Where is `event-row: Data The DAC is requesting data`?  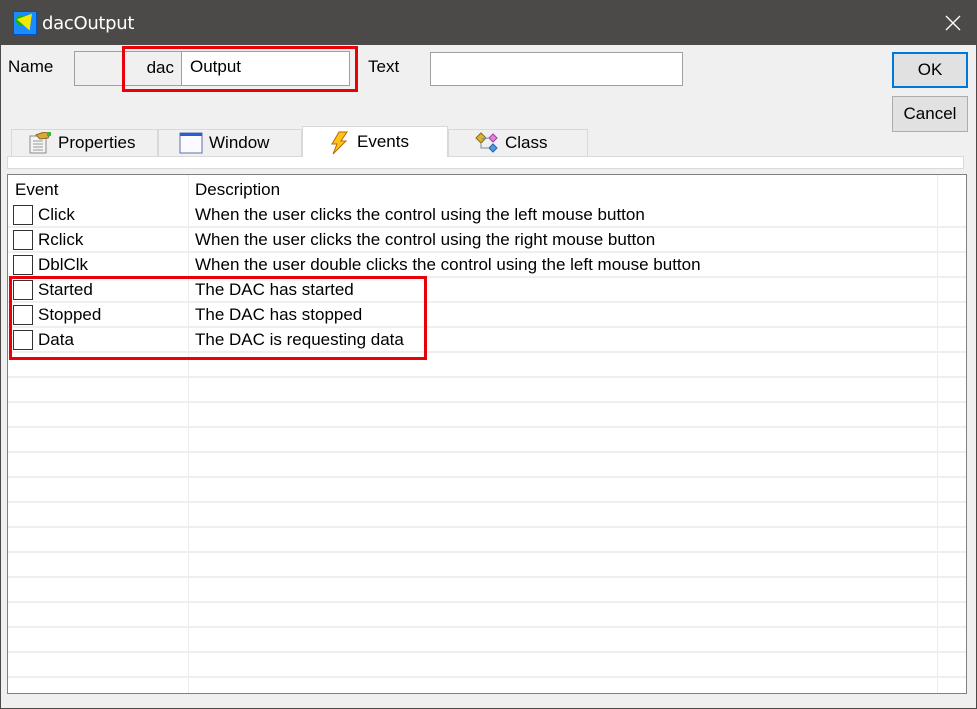 event-row: Data The DAC is requesting data is located at coordinates (487, 340).